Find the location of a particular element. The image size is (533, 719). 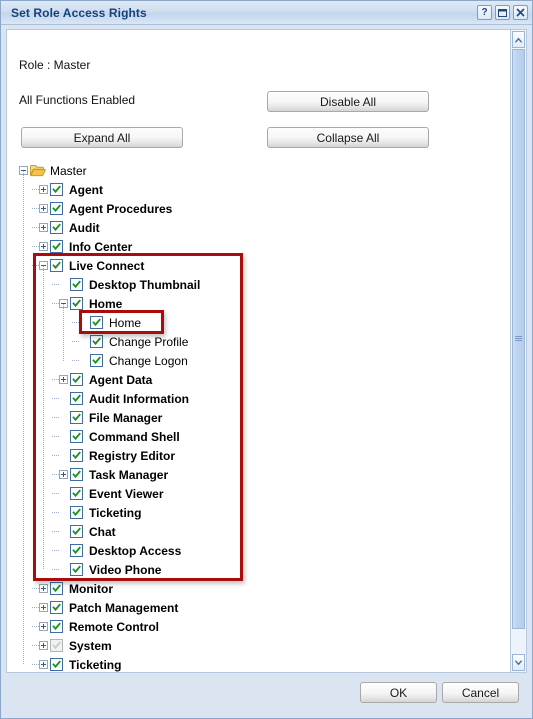

tree-node-row: Audit is located at coordinates (244, 227).